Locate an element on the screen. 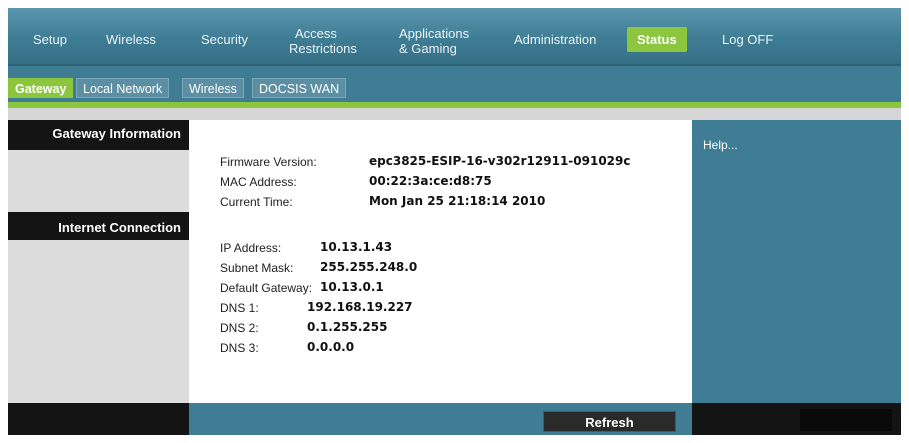  mac-value: 00:22:3a:ce:d8:75 is located at coordinates (430, 181).